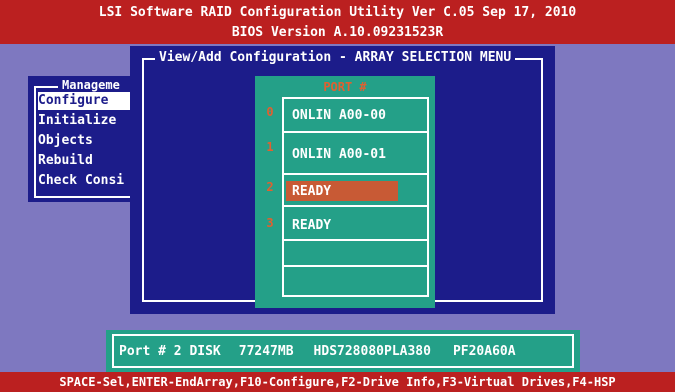 This screenshot has height=392, width=675. What do you see at coordinates (270, 187) in the screenshot?
I see `port-number: 2` at bounding box center [270, 187].